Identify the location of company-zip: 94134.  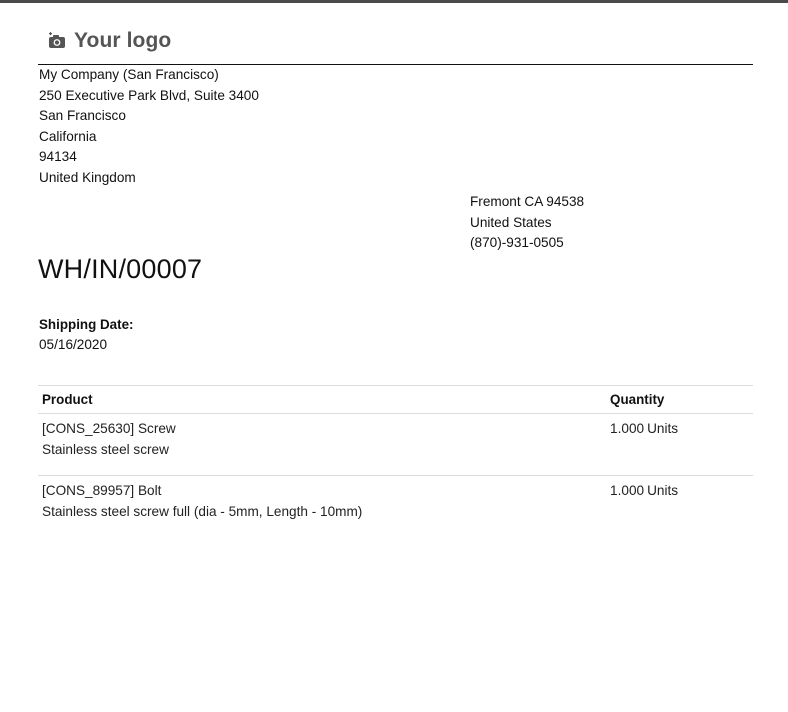
(58, 156).